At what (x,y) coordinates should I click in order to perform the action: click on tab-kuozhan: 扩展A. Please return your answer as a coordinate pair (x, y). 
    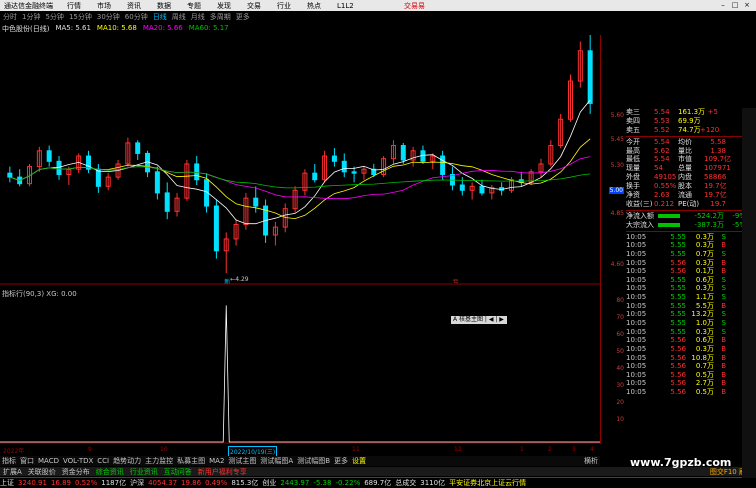
    Looking at the image, I should click on (12, 472).